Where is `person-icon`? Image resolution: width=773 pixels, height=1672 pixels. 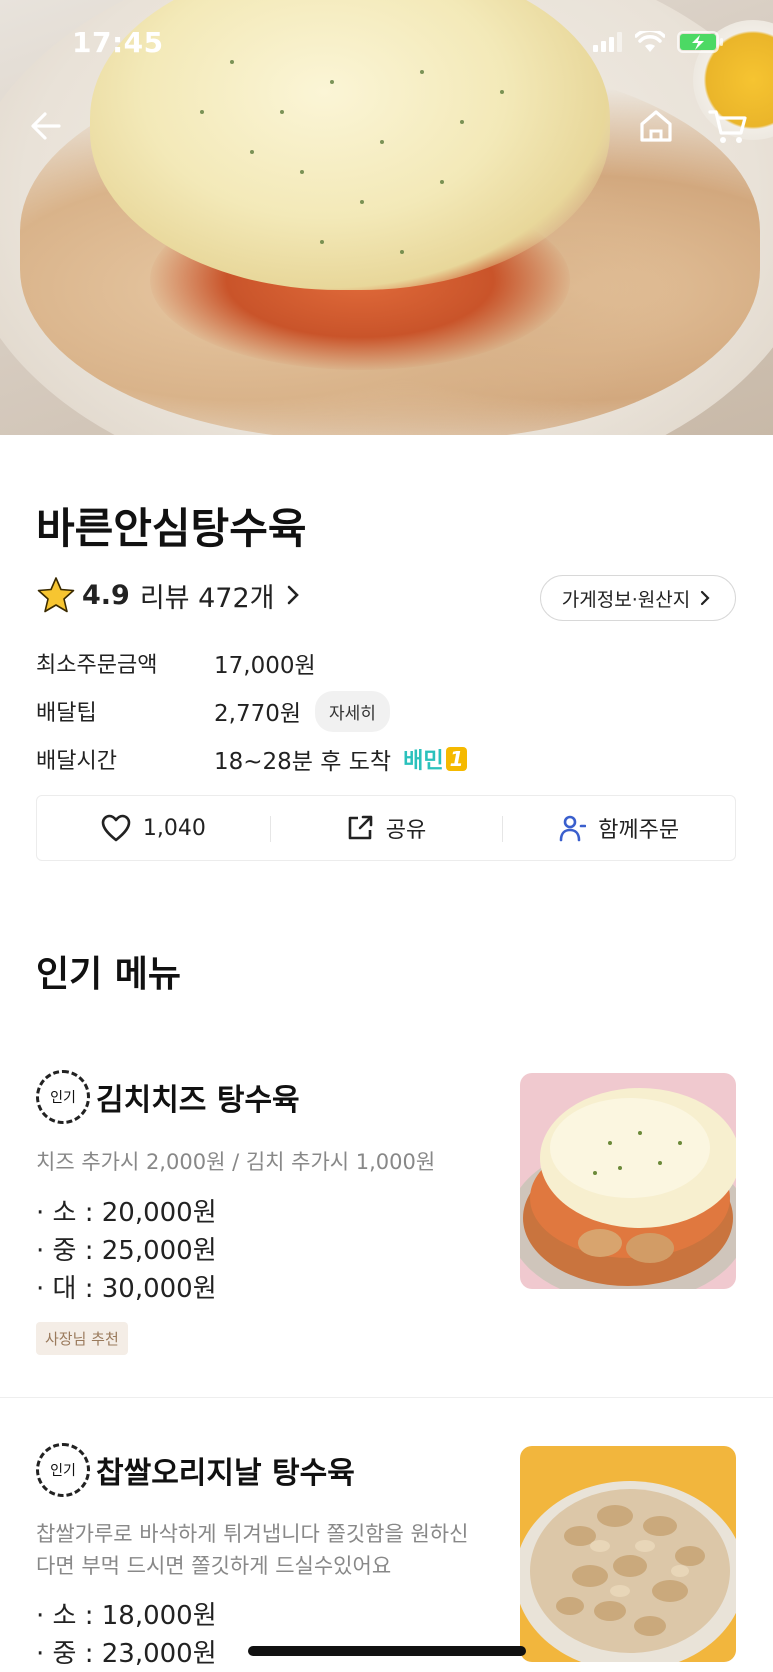
person-icon is located at coordinates (573, 828).